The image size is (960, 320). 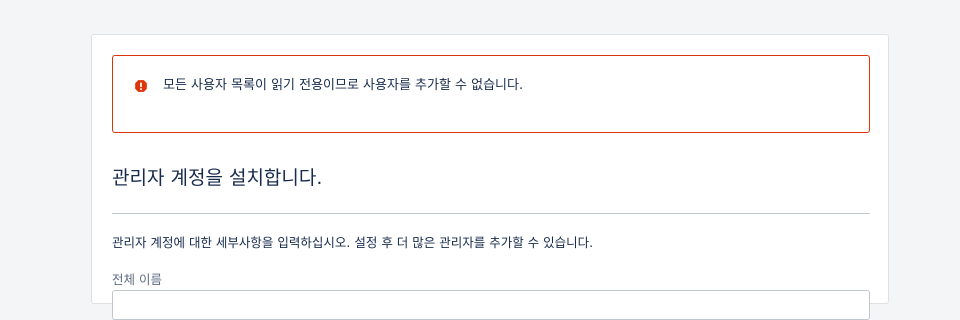 What do you see at coordinates (491, 213) in the screenshot?
I see `divider` at bounding box center [491, 213].